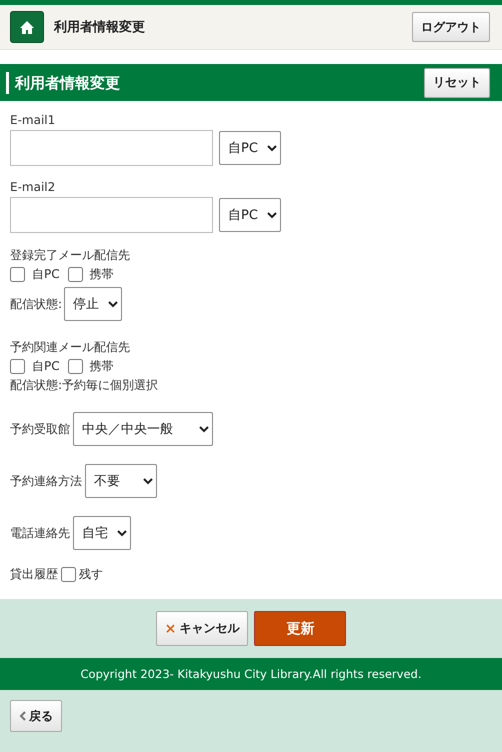 The image size is (502, 752). What do you see at coordinates (22, 716) in the screenshot?
I see `chevron-left-icon` at bounding box center [22, 716].